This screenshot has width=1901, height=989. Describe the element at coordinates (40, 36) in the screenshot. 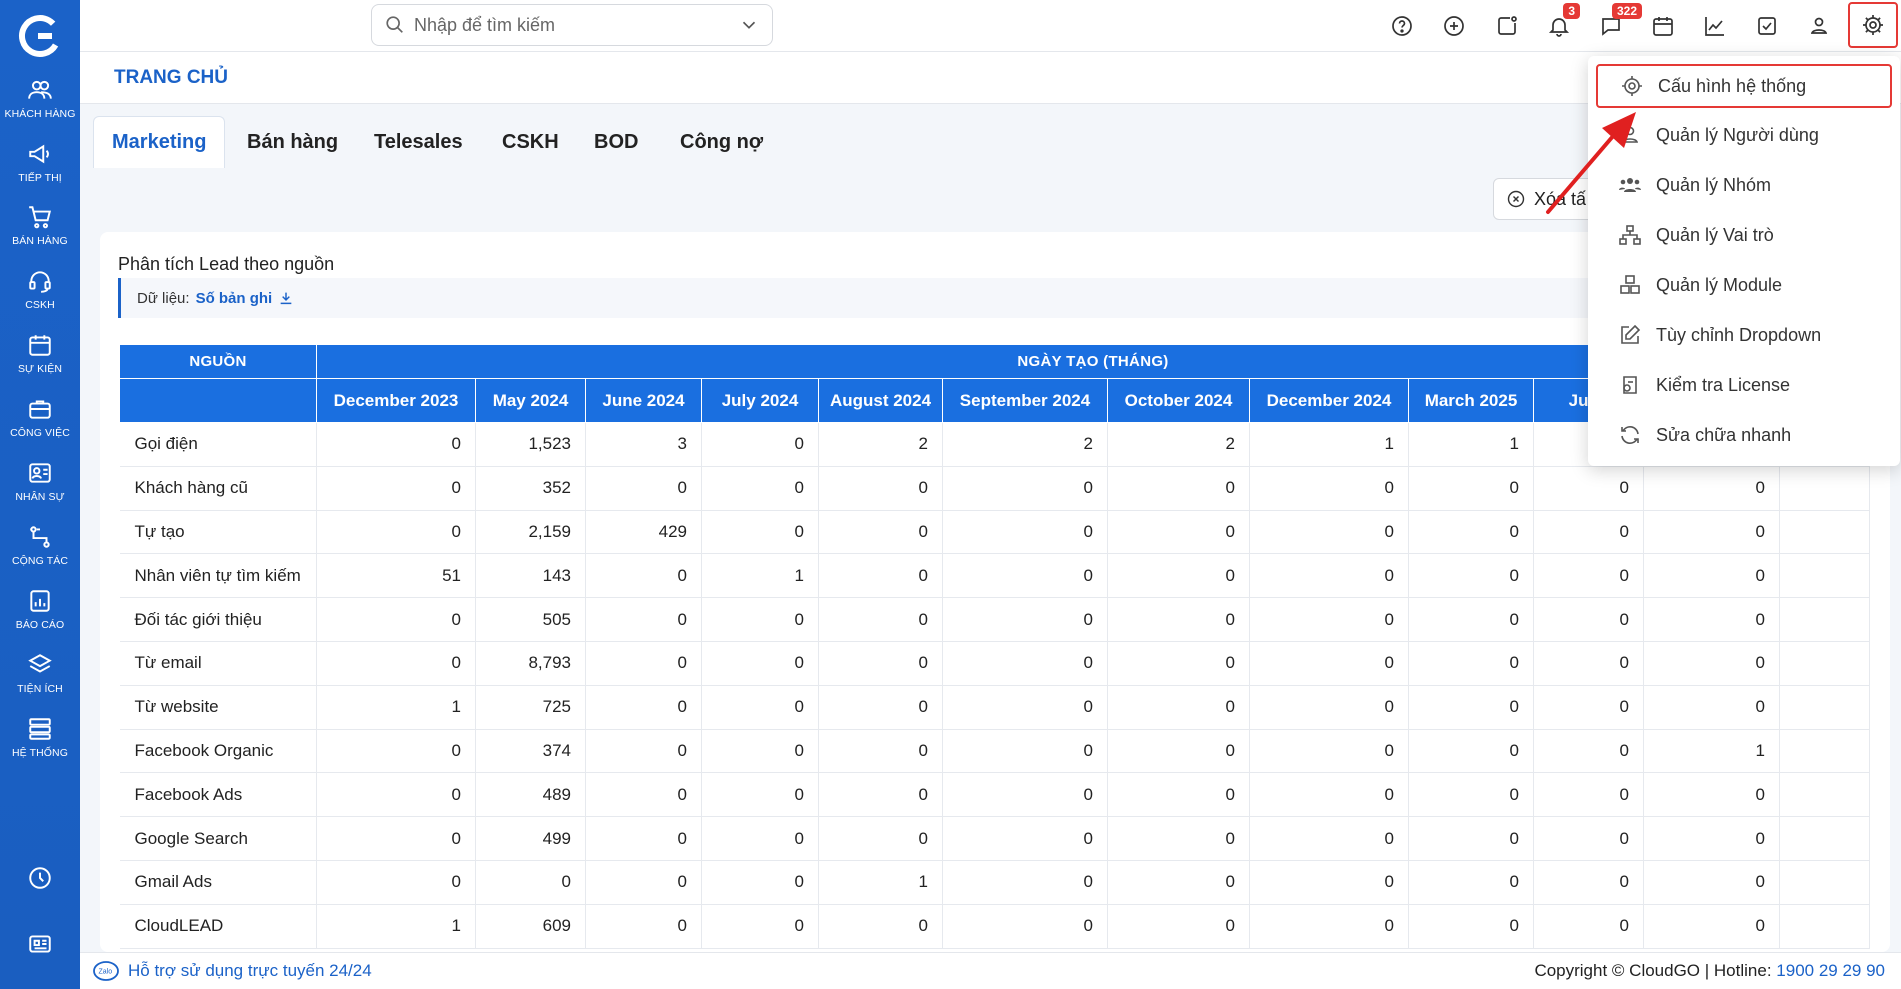

I see `cloudgo-logo` at that location.